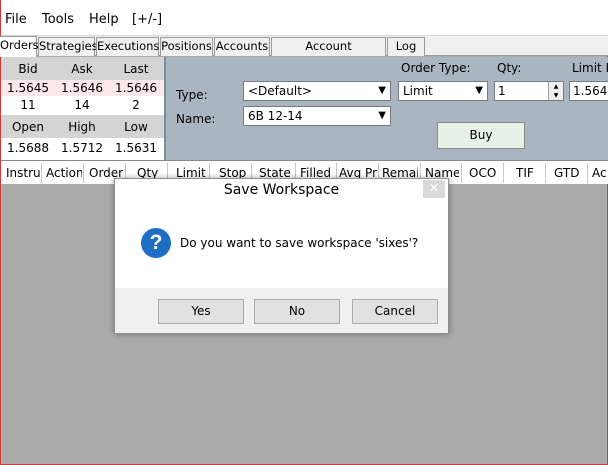 The height and width of the screenshot is (465, 608). I want to click on quote-header-row: Bid Ask Last, so click(82, 68).